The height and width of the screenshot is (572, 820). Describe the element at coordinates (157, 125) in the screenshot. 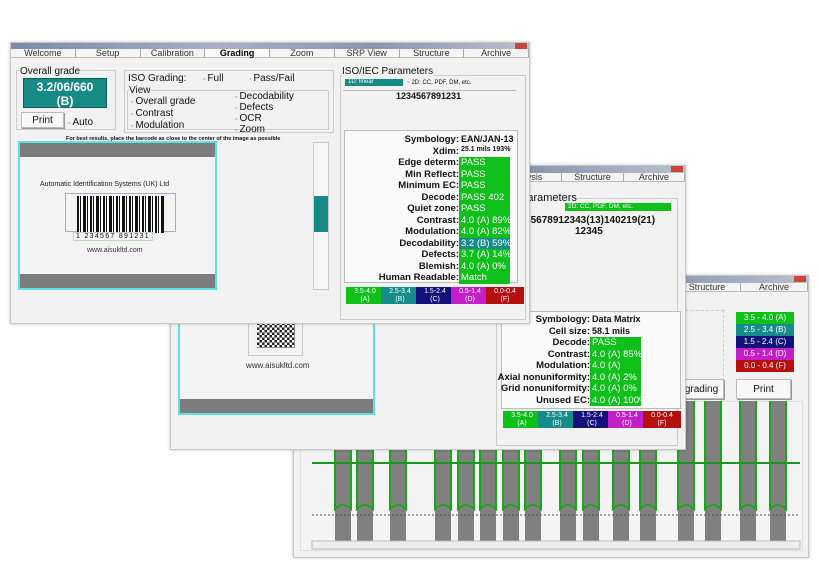

I see `view-modulation: Modulation` at that location.